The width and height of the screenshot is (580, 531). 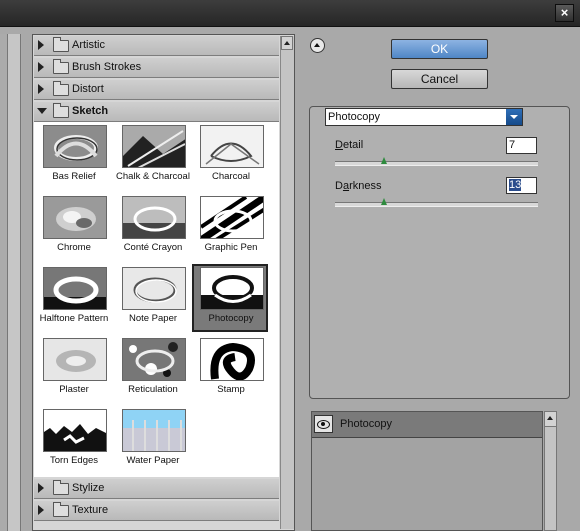 I want to click on effect-layer-name: Photocopy, so click(x=366, y=424).